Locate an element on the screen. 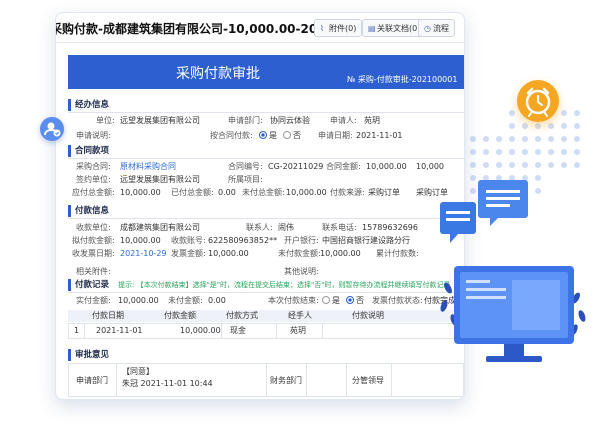 Image resolution: width=605 pixels, height=428 pixels. invoice-amount-value: 10,000.00 is located at coordinates (228, 253).